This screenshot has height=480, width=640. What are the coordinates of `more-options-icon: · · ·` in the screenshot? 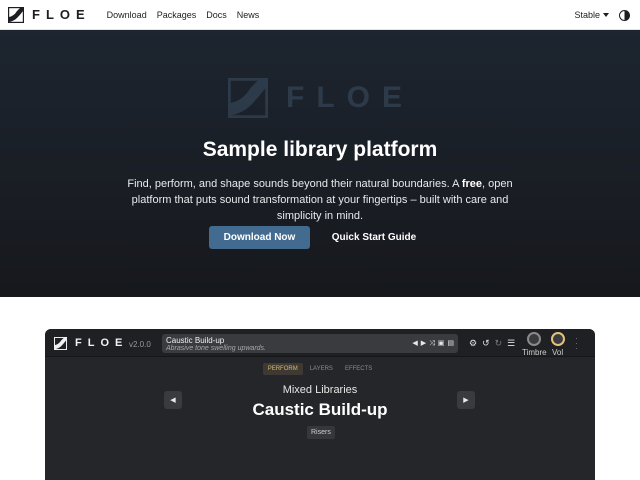 It's located at (576, 343).